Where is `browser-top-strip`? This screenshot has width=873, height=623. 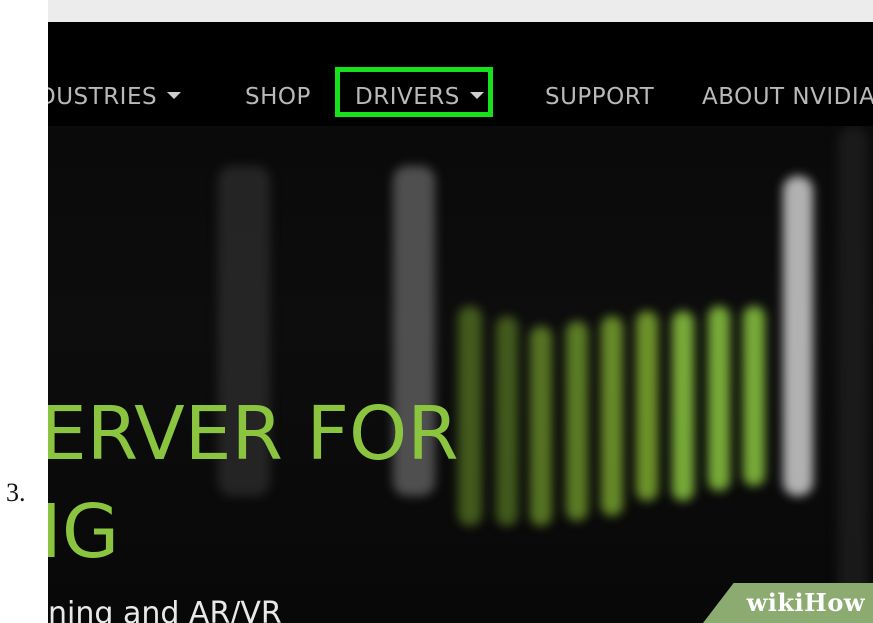 browser-top-strip is located at coordinates (460, 11).